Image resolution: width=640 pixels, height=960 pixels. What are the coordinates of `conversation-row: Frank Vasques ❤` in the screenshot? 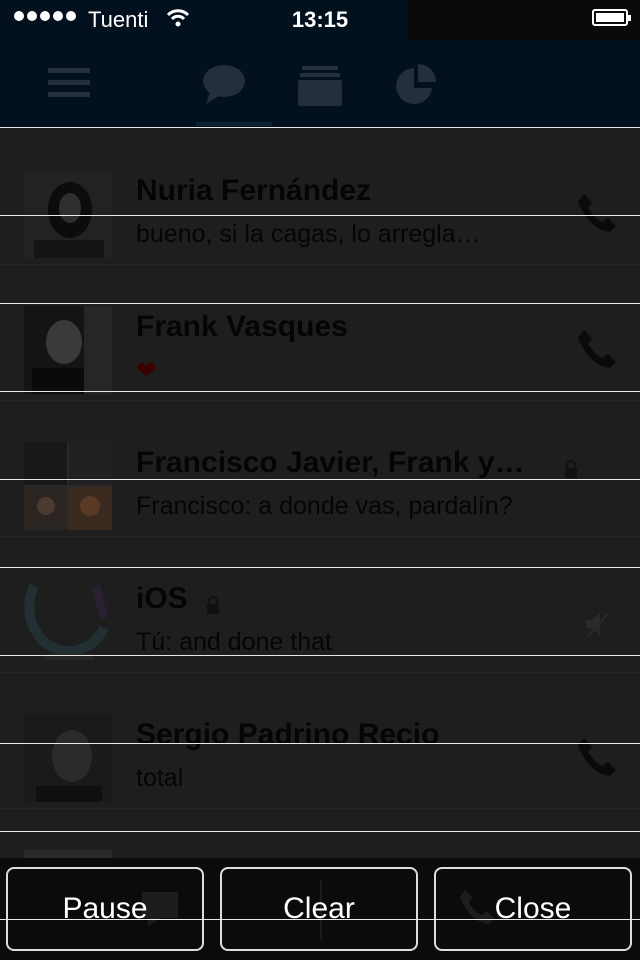 It's located at (320, 332).